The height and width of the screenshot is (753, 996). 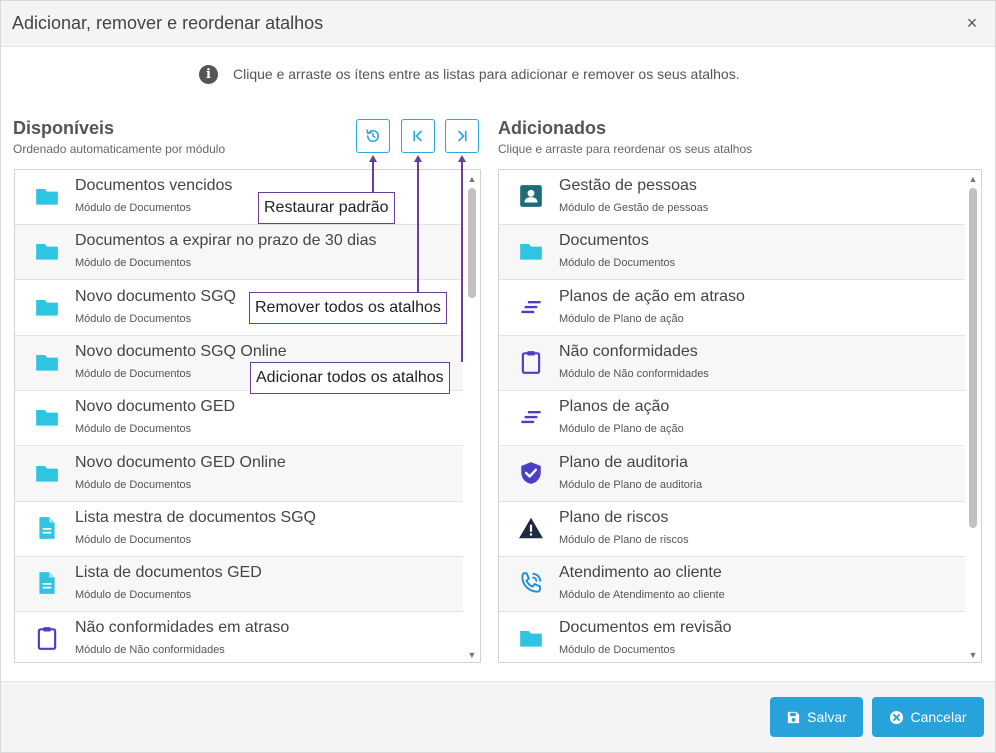 What do you see at coordinates (239, 419) in the screenshot?
I see `list-item: Novo documento GED Módulo de Documentos` at bounding box center [239, 419].